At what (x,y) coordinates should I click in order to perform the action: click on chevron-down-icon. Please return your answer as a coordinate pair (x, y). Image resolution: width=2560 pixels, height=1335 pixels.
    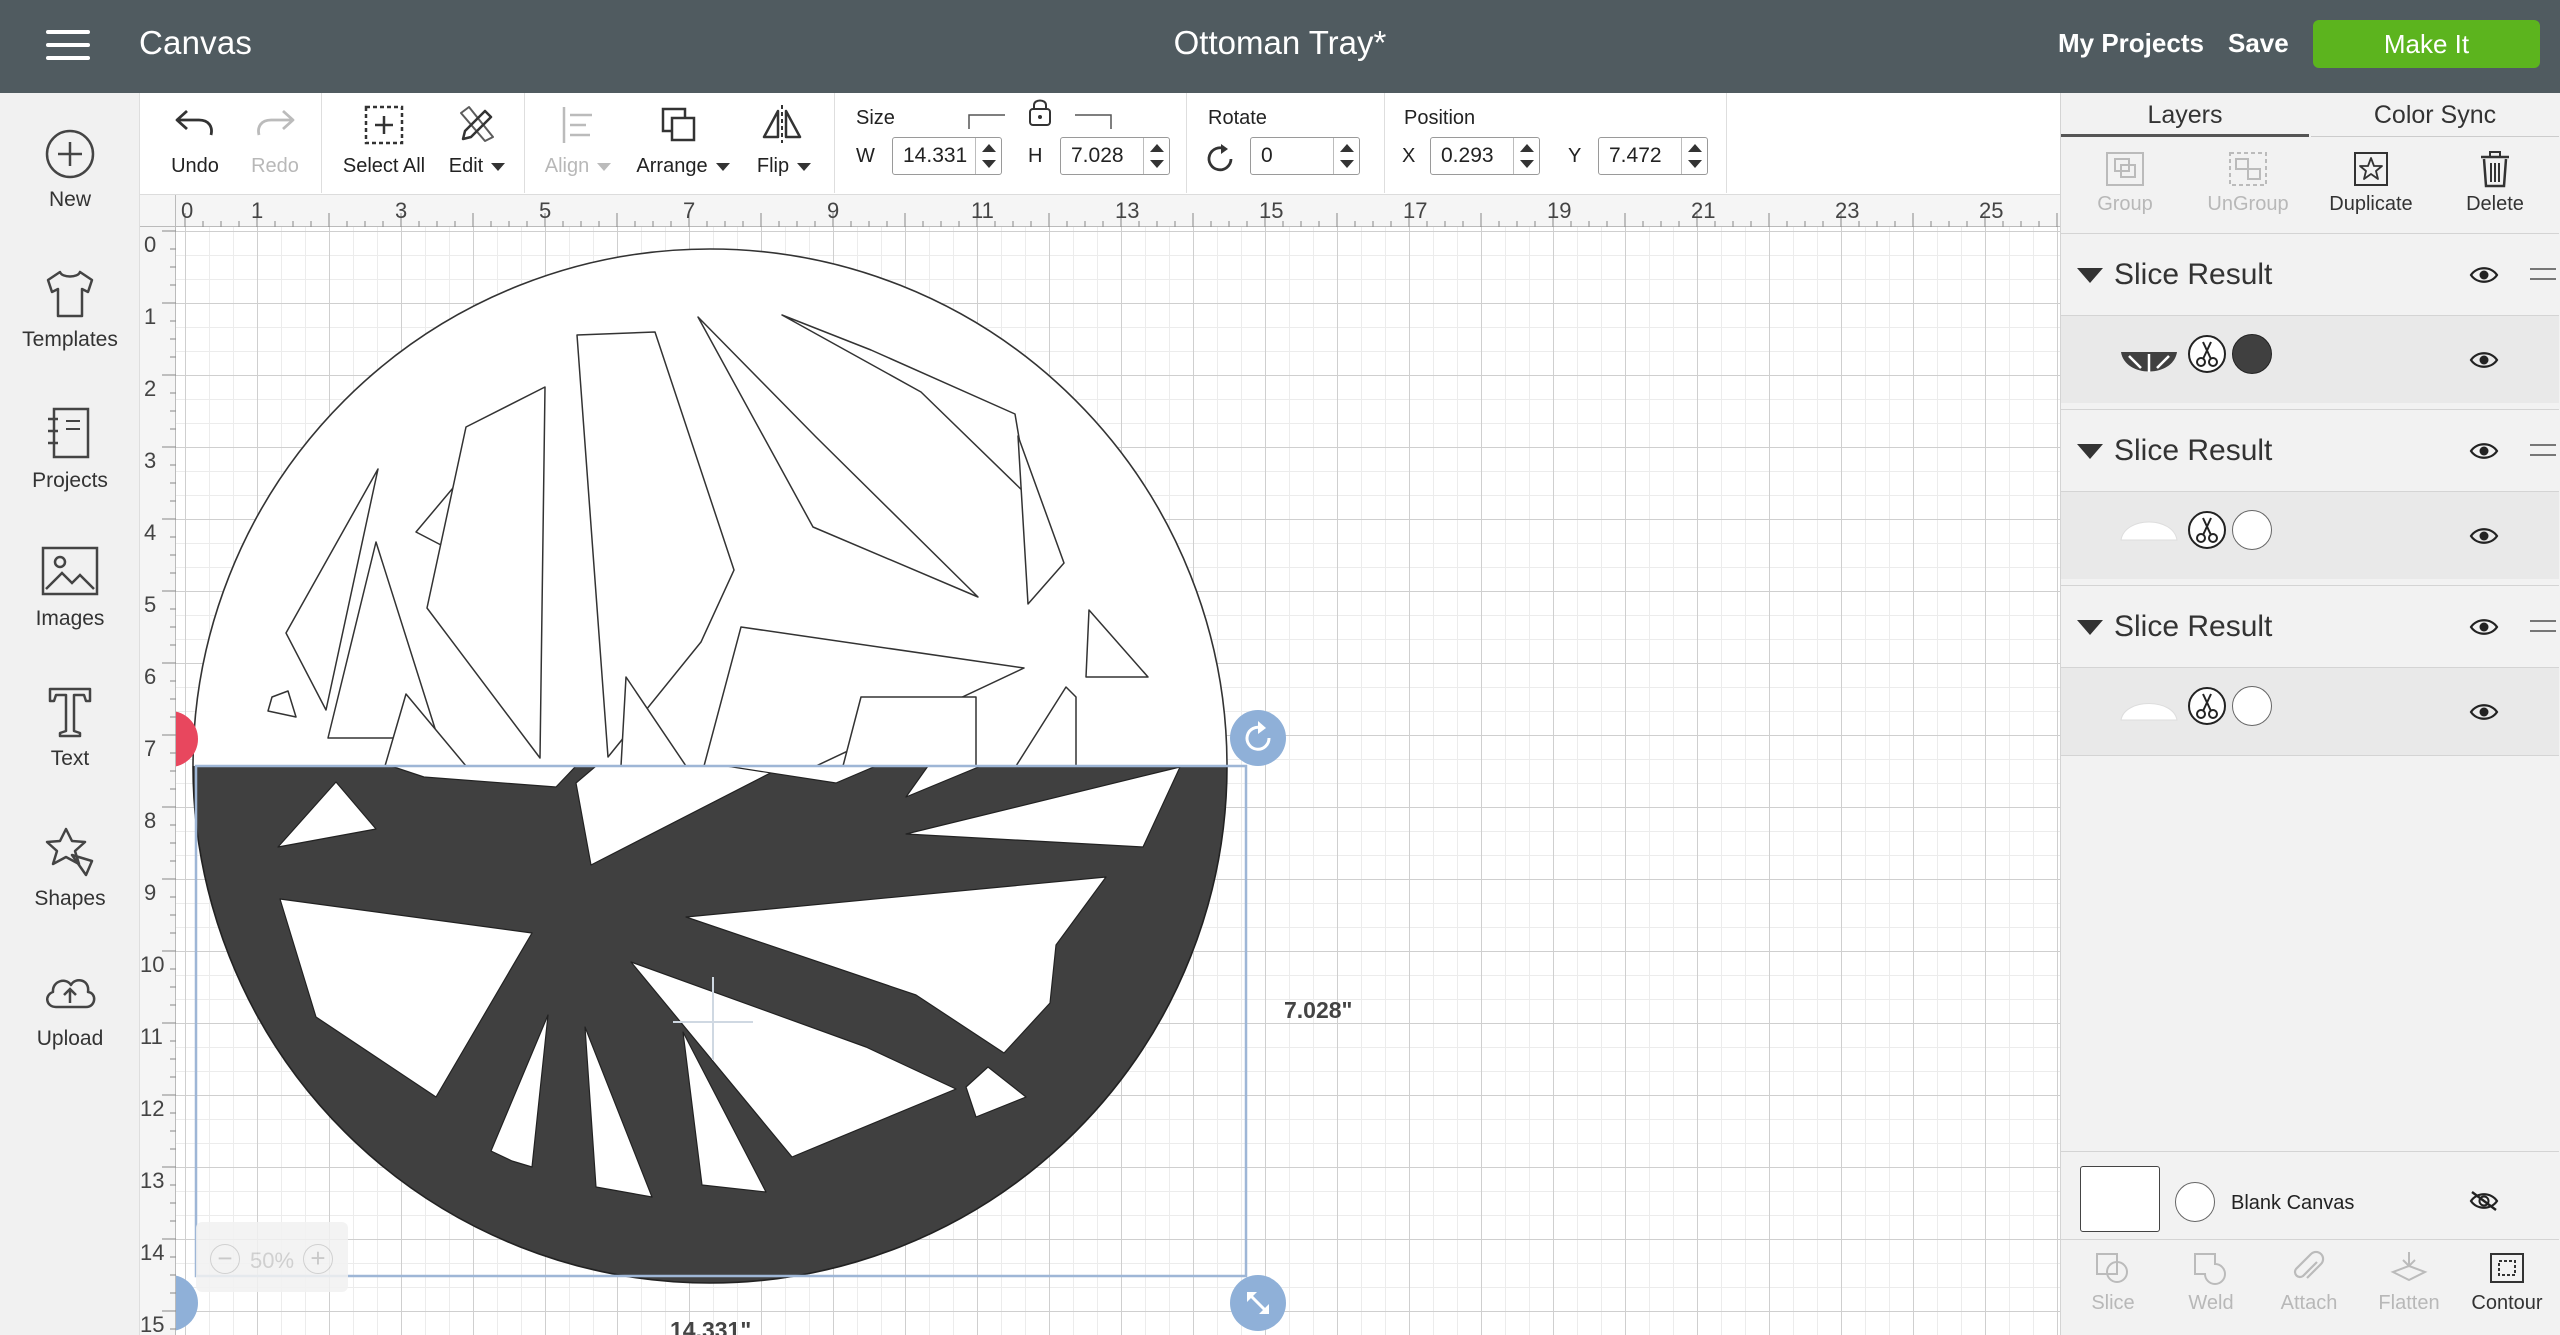
    Looking at the image, I should click on (498, 166).